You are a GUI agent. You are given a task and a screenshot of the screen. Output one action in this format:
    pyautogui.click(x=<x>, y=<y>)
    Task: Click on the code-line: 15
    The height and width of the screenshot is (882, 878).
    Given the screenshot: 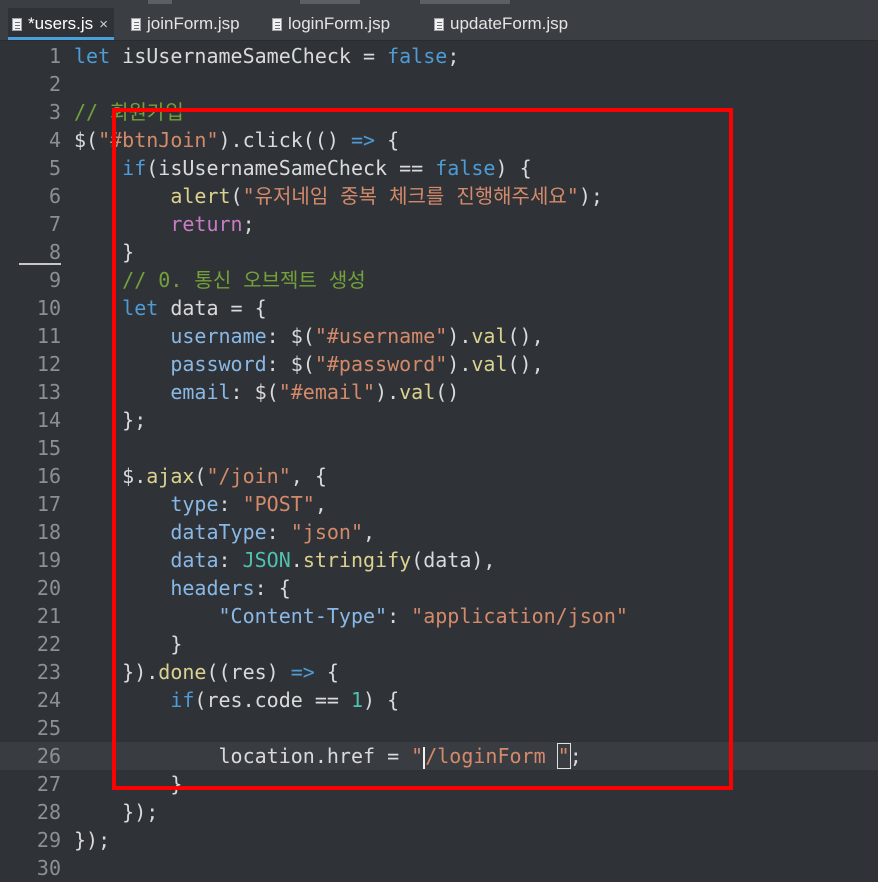 What is the action you would take?
    pyautogui.click(x=439, y=448)
    